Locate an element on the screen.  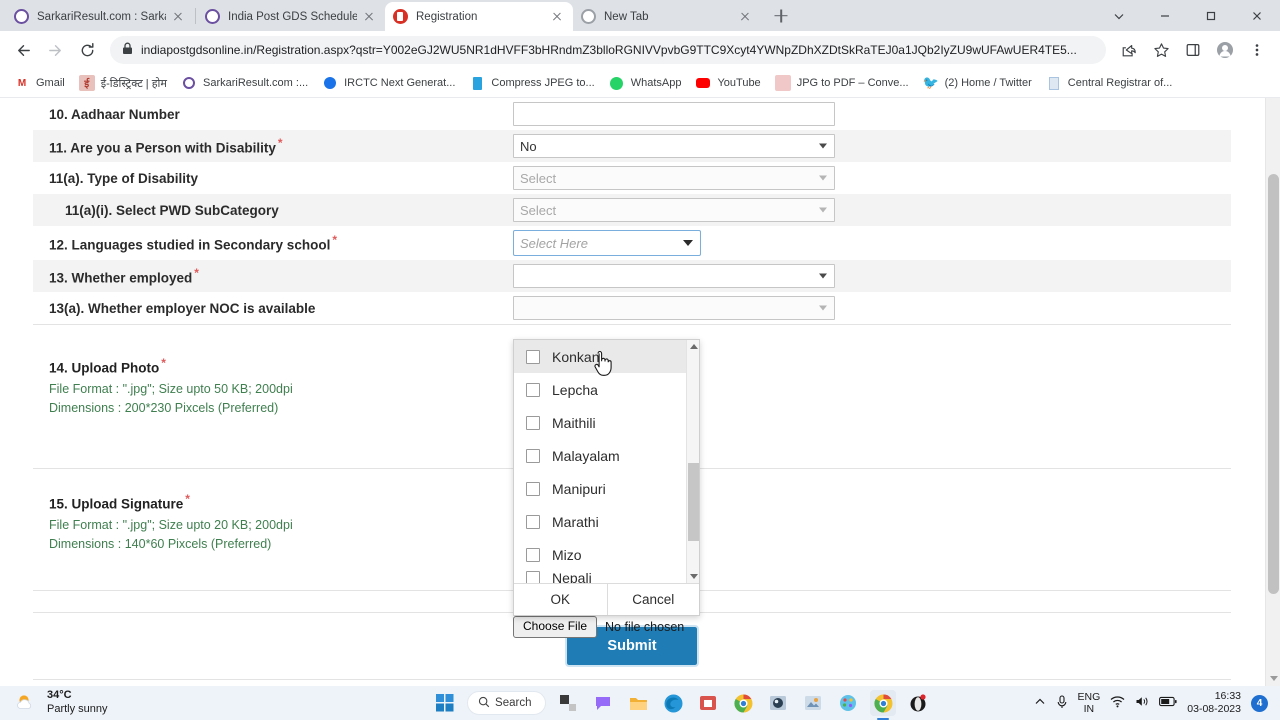
minimize-icon is located at coordinates (1165, 15).